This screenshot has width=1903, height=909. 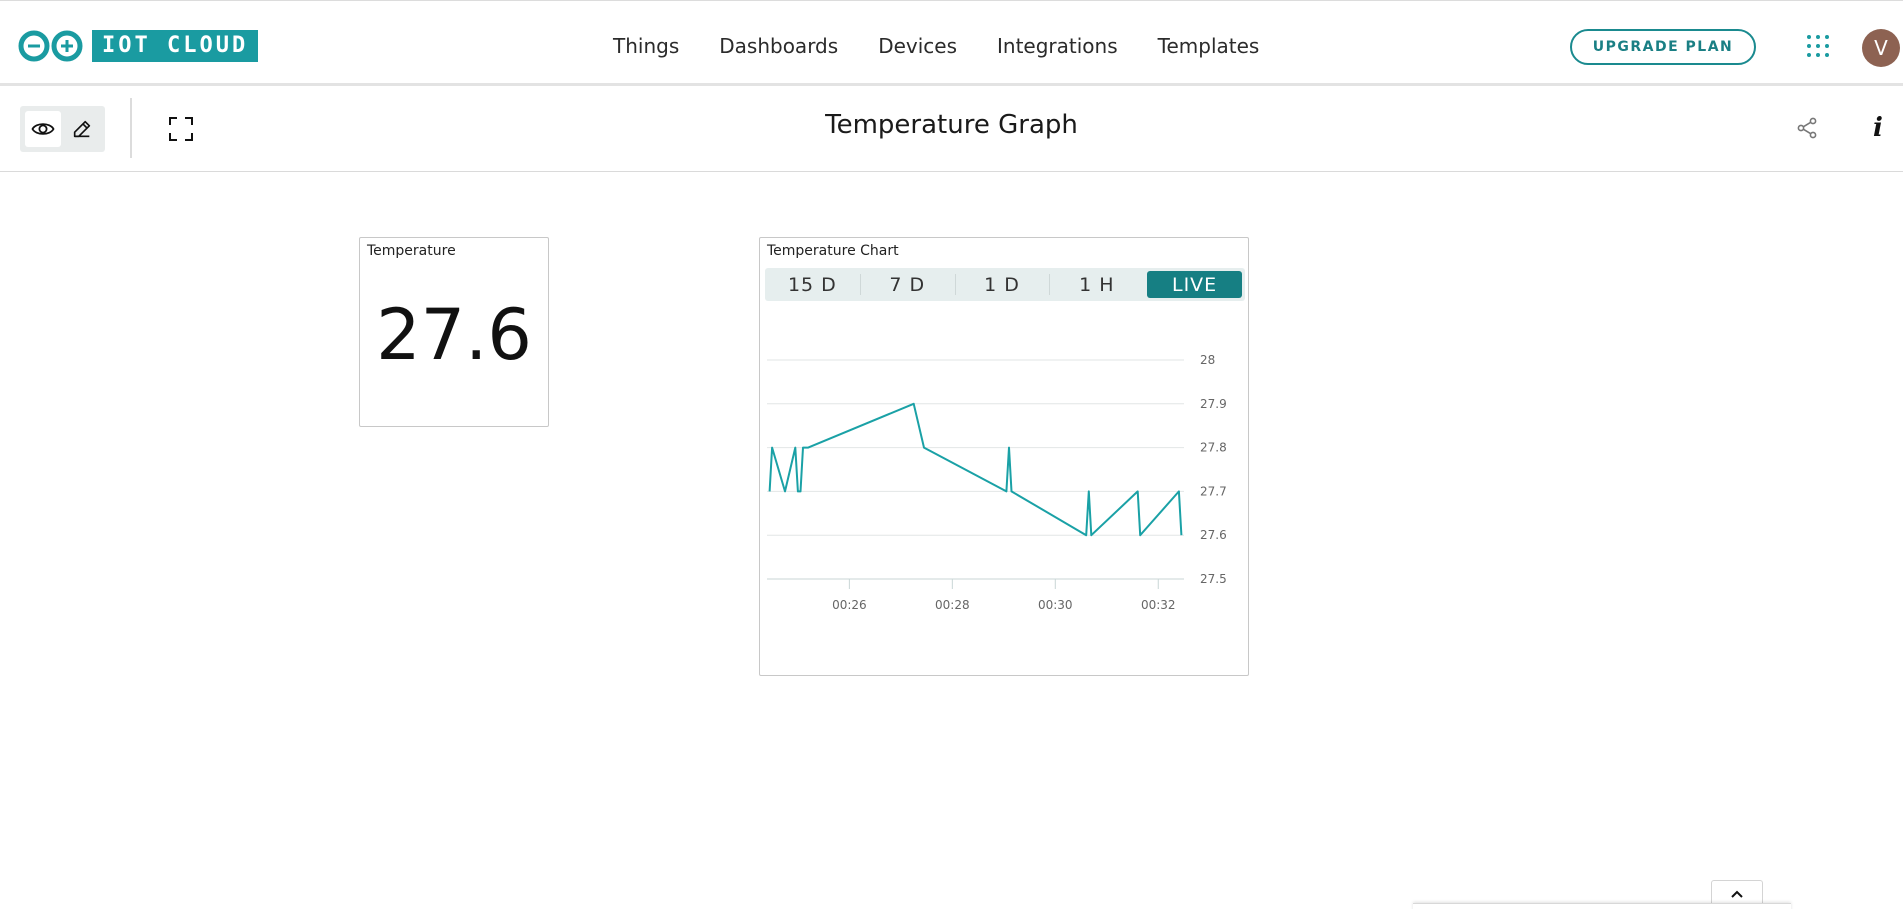 What do you see at coordinates (1213, 579) in the screenshot?
I see `y-tick-label: 27.5` at bounding box center [1213, 579].